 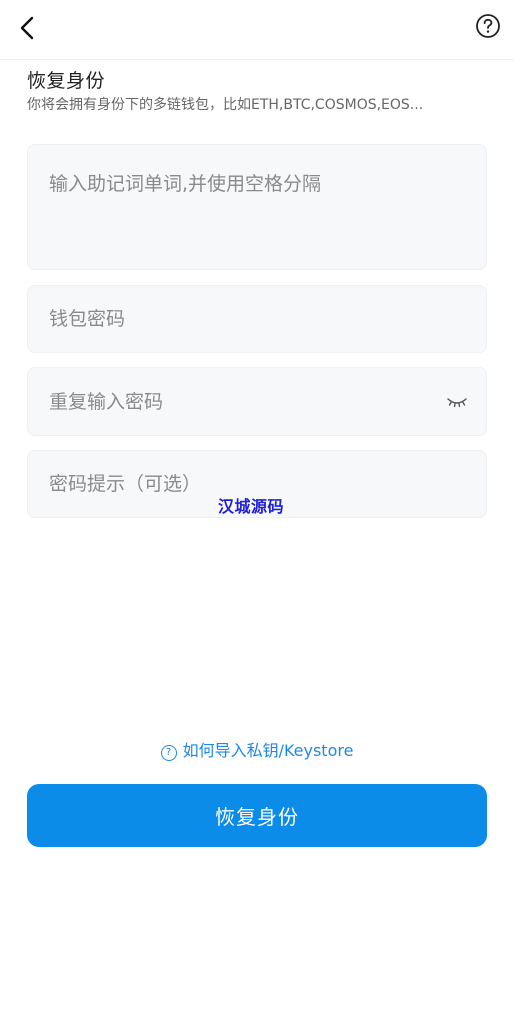 I want to click on wallet-password-field, so click(x=257, y=319).